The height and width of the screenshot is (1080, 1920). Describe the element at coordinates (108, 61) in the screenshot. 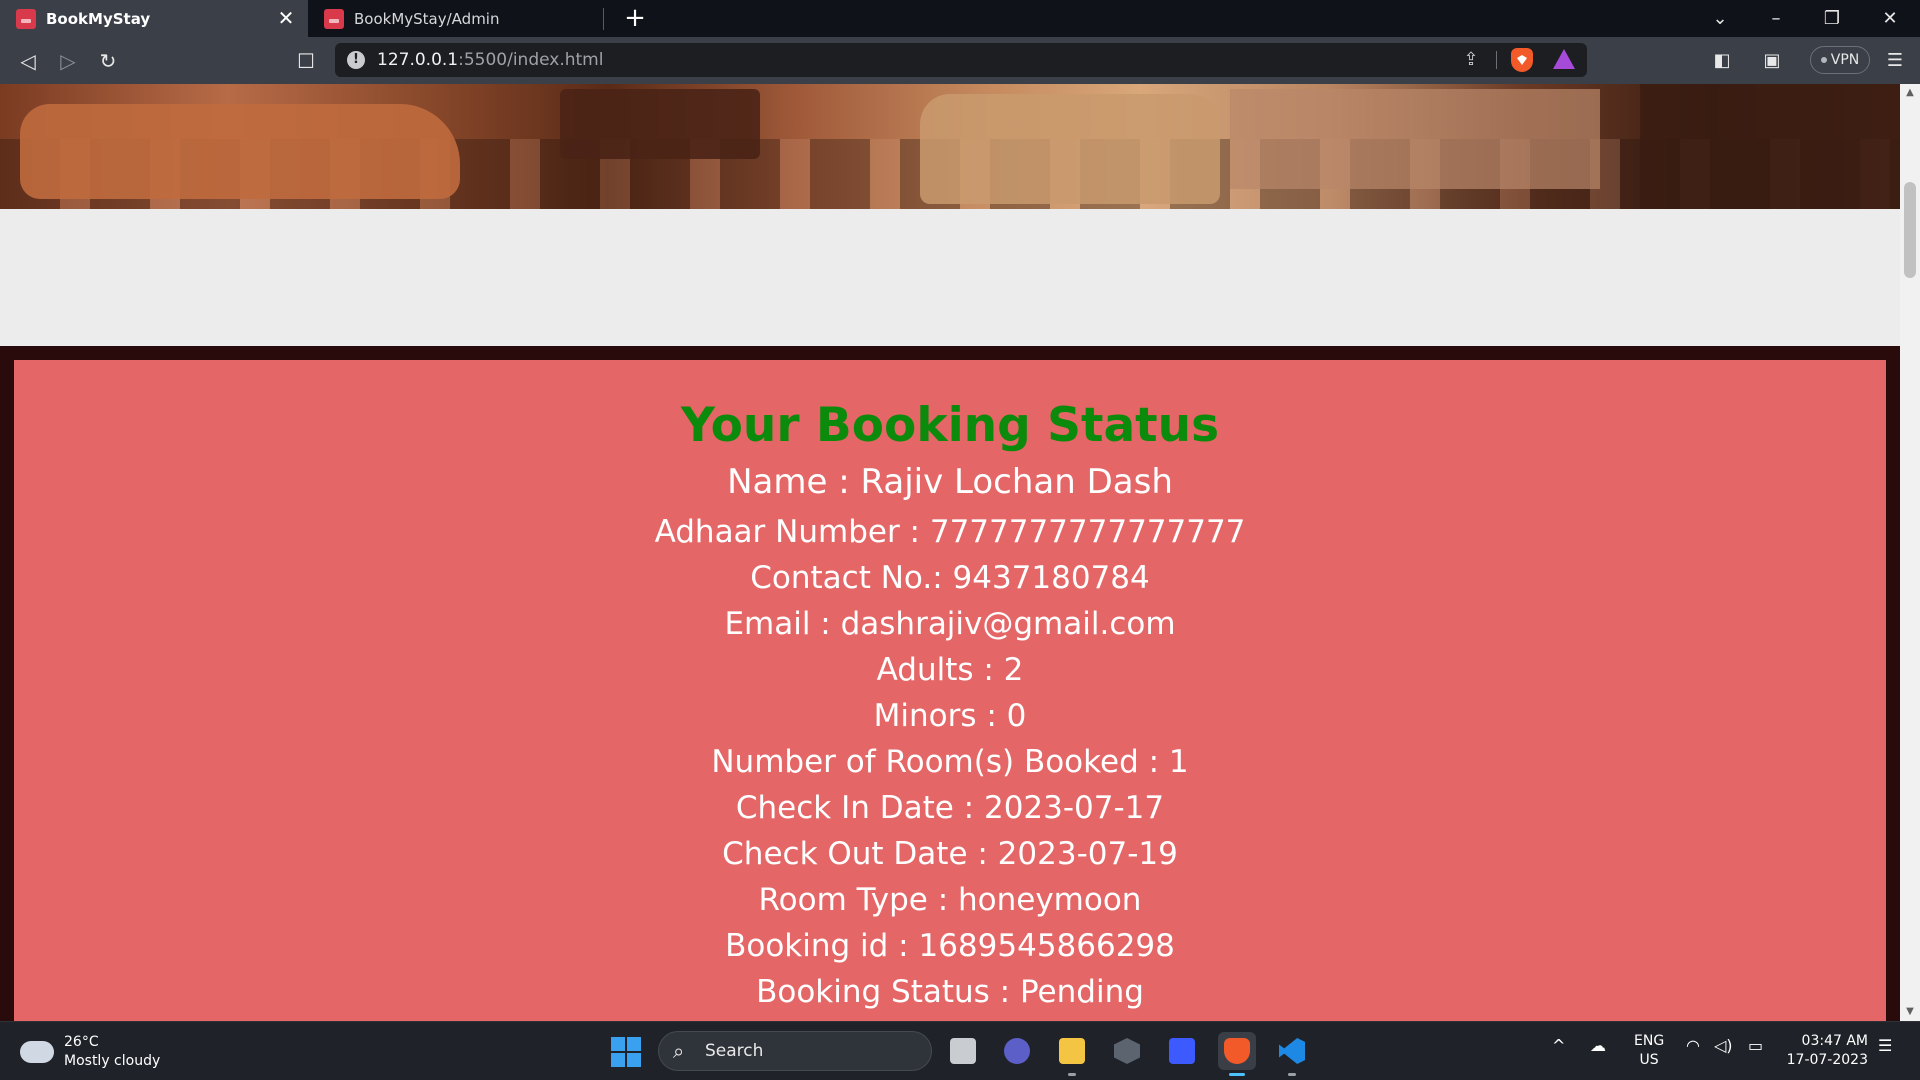

I see `reload-button: ↻` at that location.